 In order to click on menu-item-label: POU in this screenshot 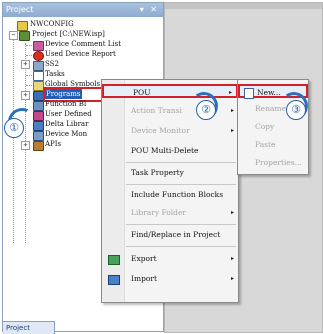, I will do `click(142, 92)`.